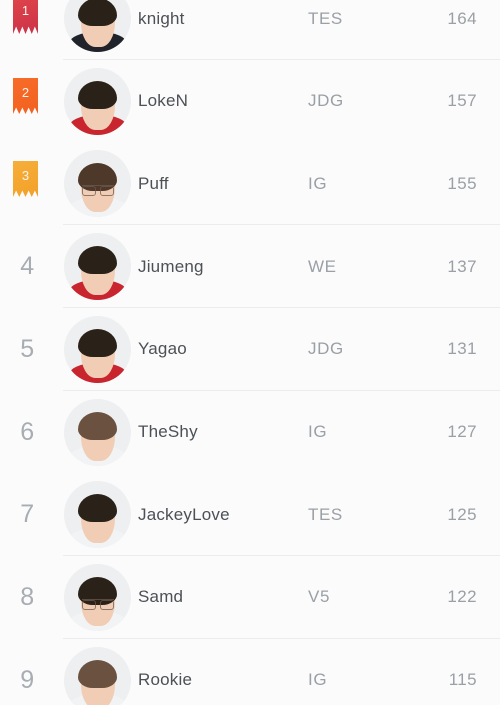 The height and width of the screenshot is (705, 500). I want to click on table-row: knight TES 164, so click(250, 30).